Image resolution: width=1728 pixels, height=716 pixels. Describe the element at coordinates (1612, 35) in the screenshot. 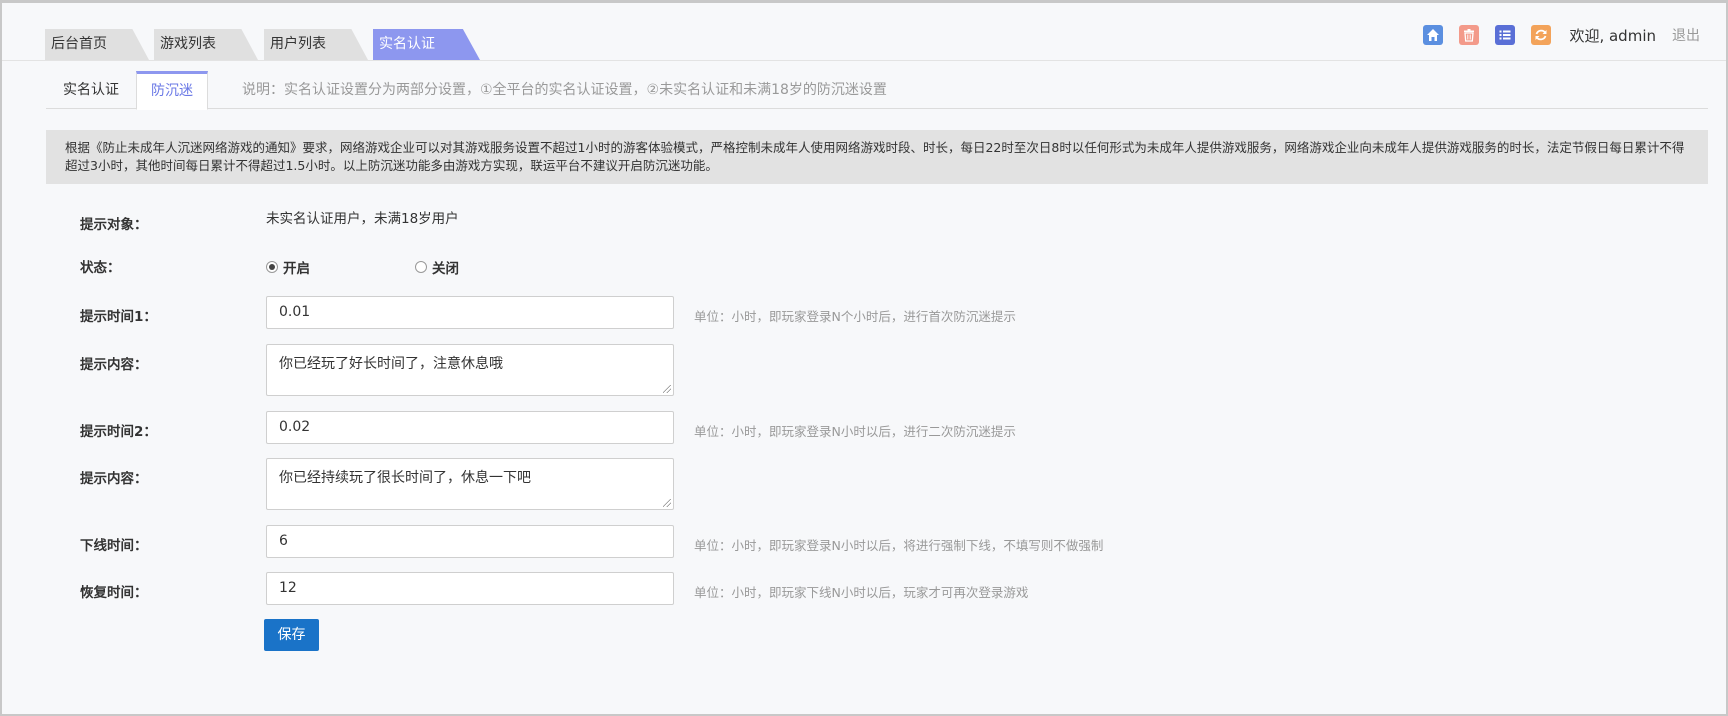

I see `welcome-text: 欢迎, admin` at that location.